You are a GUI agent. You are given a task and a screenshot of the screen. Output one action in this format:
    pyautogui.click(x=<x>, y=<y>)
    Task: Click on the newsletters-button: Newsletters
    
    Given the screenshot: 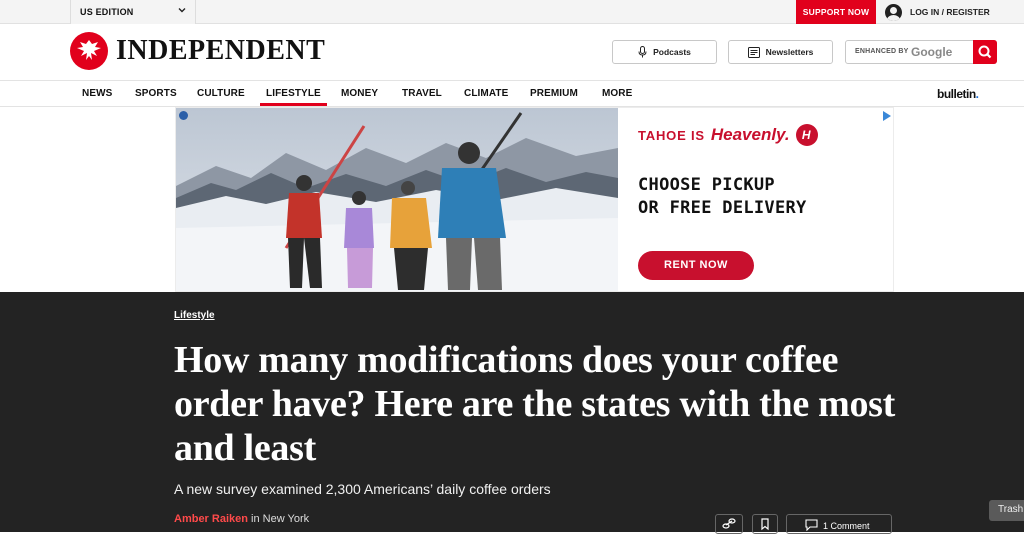 What is the action you would take?
    pyautogui.click(x=780, y=52)
    